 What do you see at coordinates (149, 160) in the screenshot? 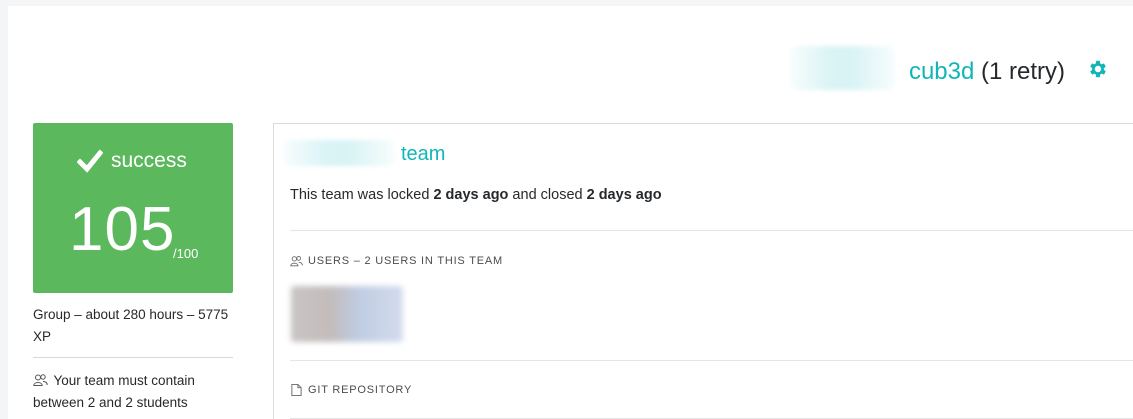
I see `status-label: success` at bounding box center [149, 160].